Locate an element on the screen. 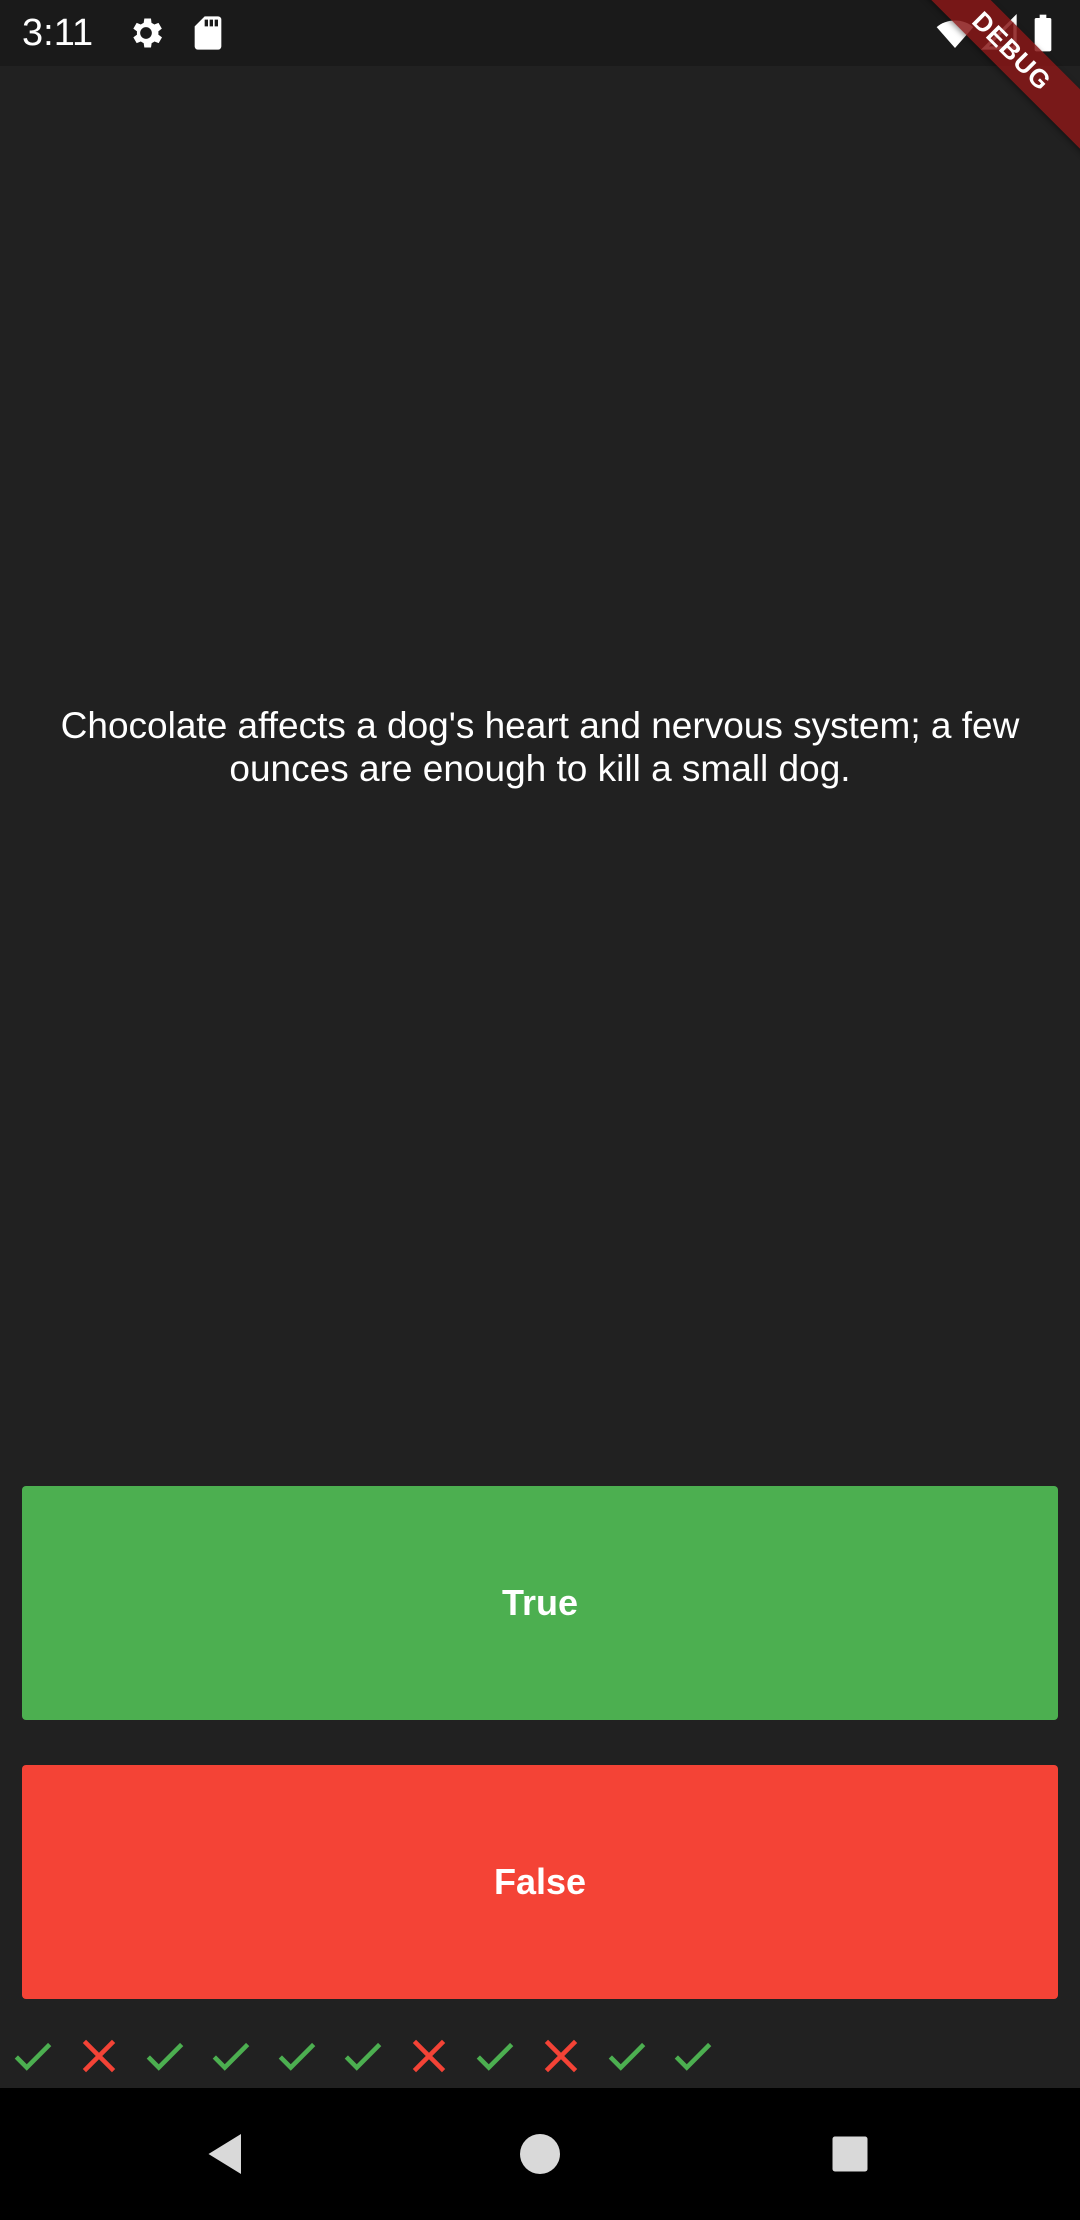  navigation-bar is located at coordinates (540, 2154).